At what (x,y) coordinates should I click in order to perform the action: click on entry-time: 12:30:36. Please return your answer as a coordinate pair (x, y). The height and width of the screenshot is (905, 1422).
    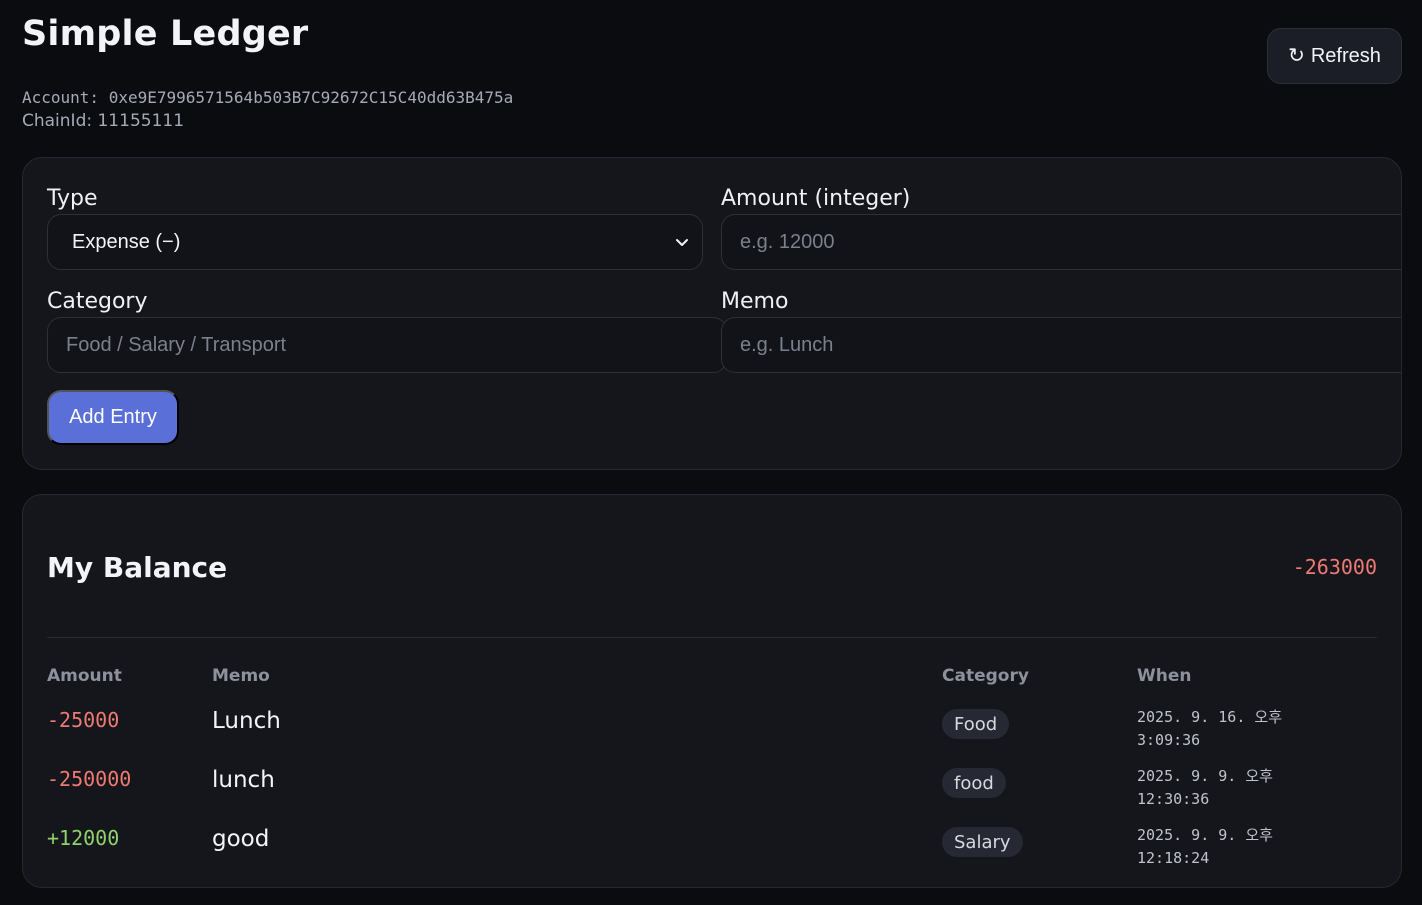
    Looking at the image, I should click on (1173, 799).